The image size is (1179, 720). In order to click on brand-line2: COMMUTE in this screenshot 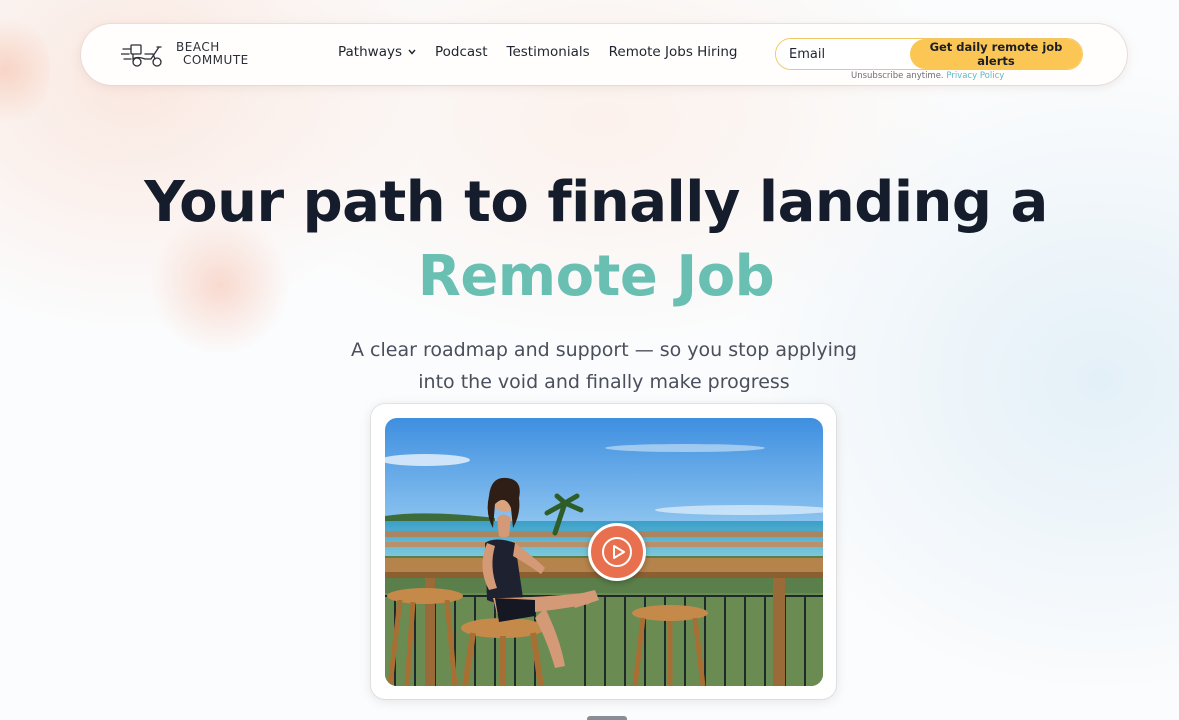, I will do `click(216, 60)`.